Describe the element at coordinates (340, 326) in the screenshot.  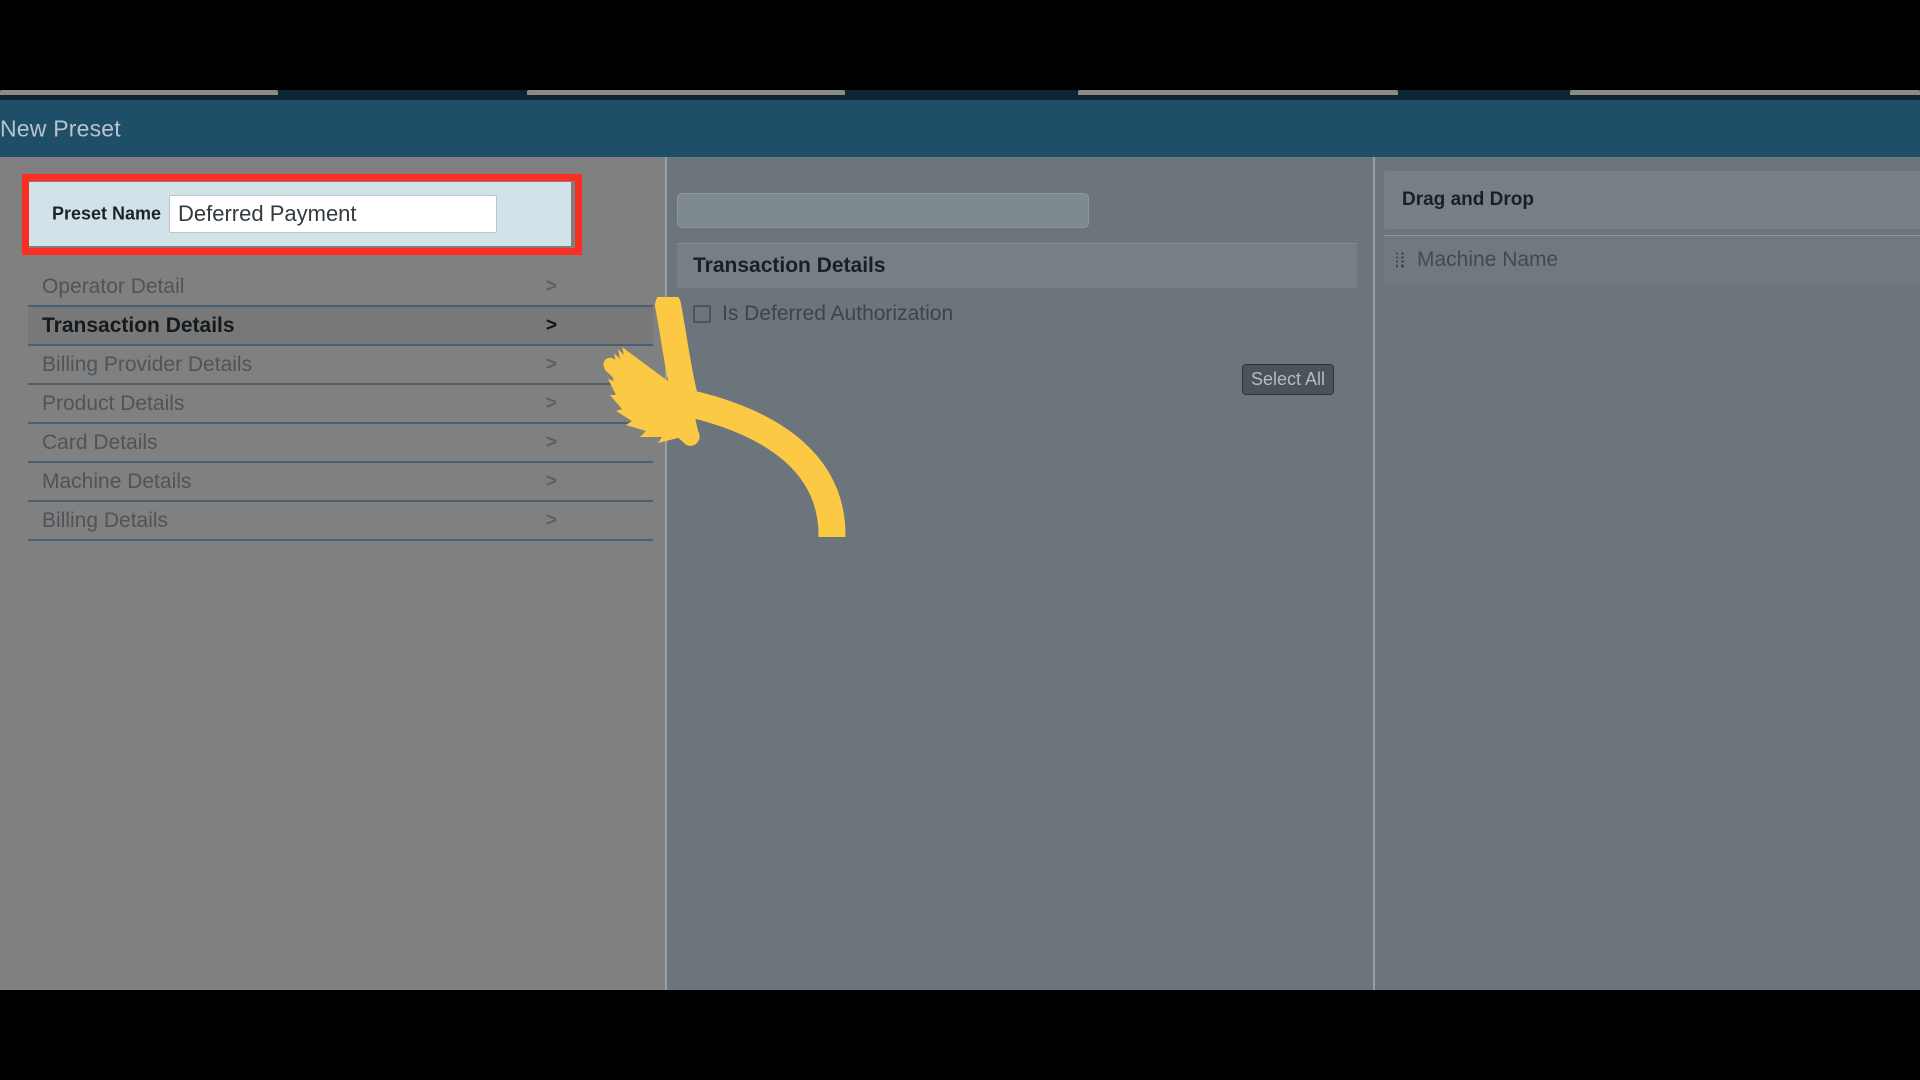
I see `sidebar-item-transaction-details: Transaction Details >` at that location.